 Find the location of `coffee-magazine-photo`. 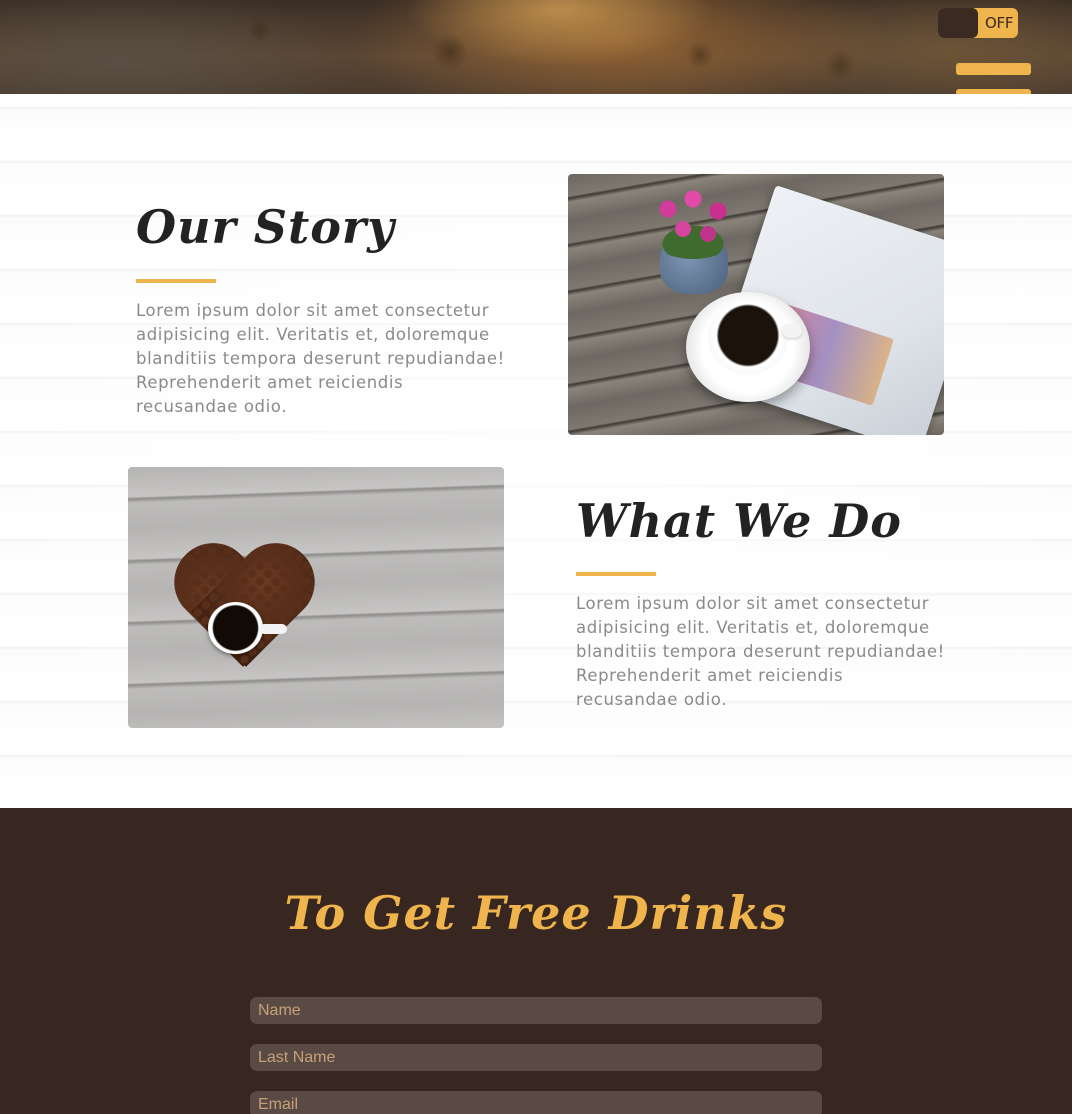

coffee-magazine-photo is located at coordinates (756, 304).